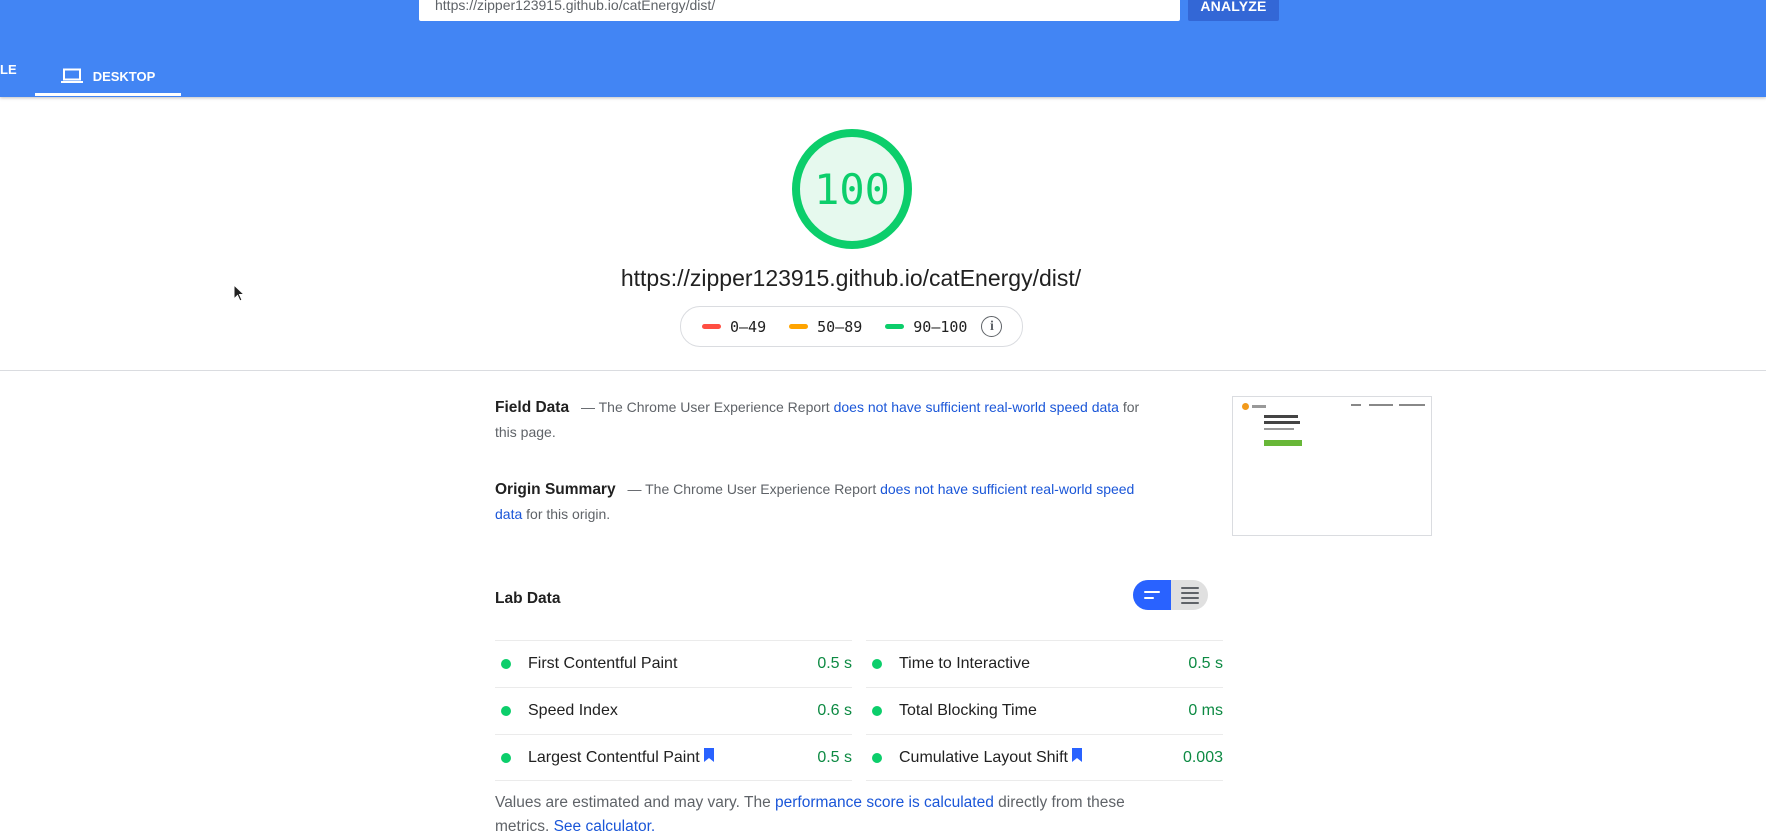  Describe the element at coordinates (840, 326) in the screenshot. I see `legend-label-average: 50–89` at that location.